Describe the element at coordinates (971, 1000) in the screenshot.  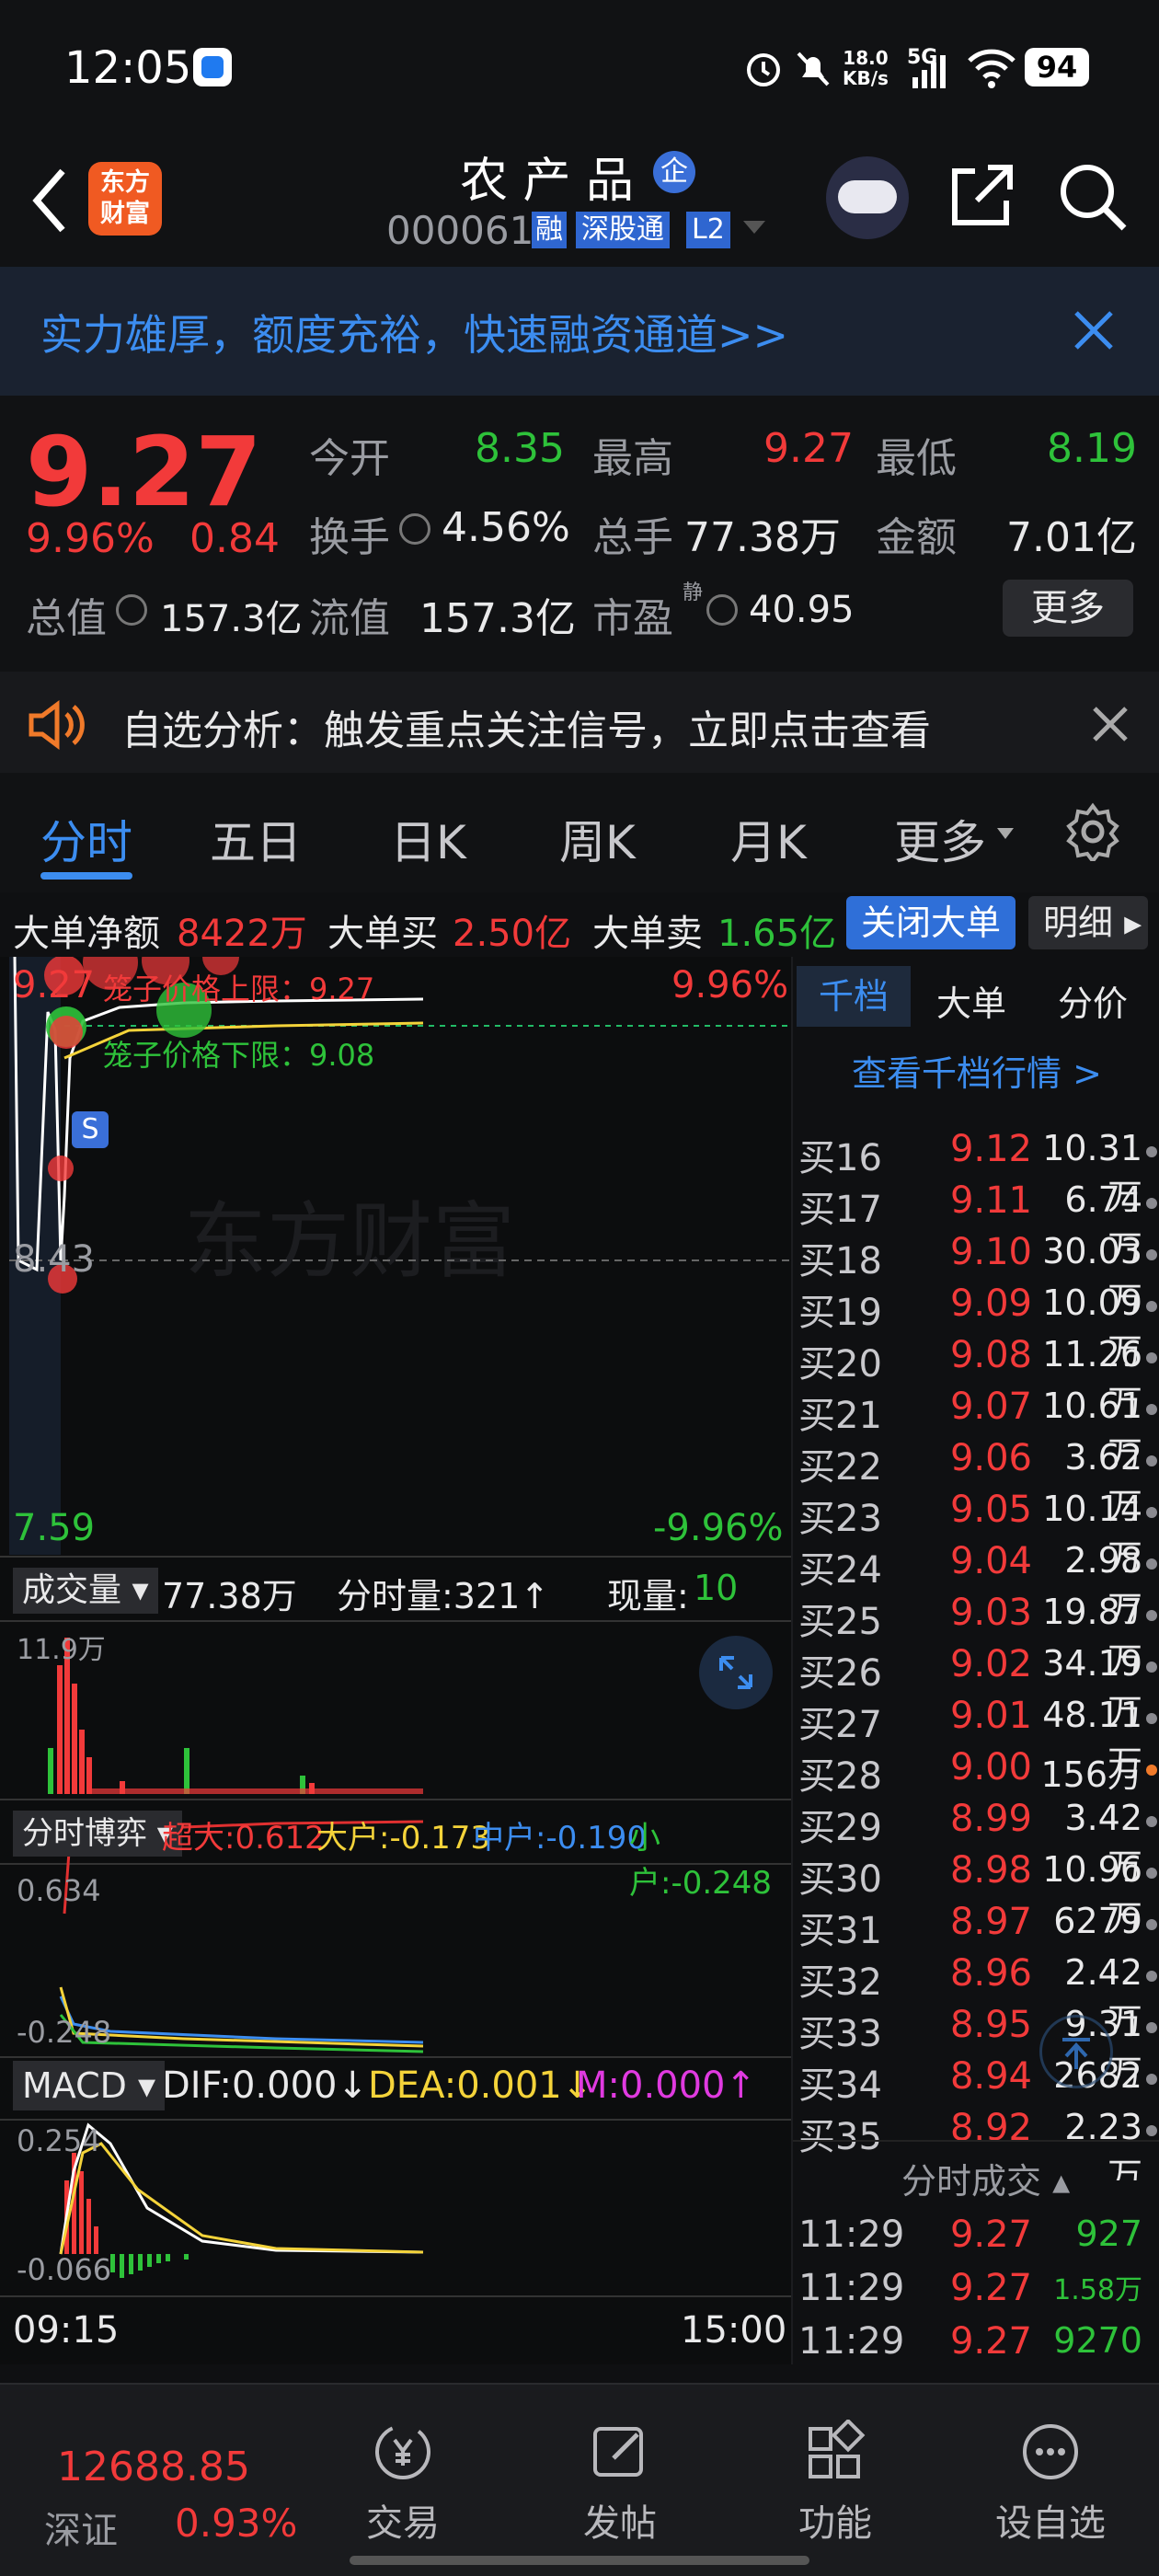
I see `tab-big-order: 大单` at that location.